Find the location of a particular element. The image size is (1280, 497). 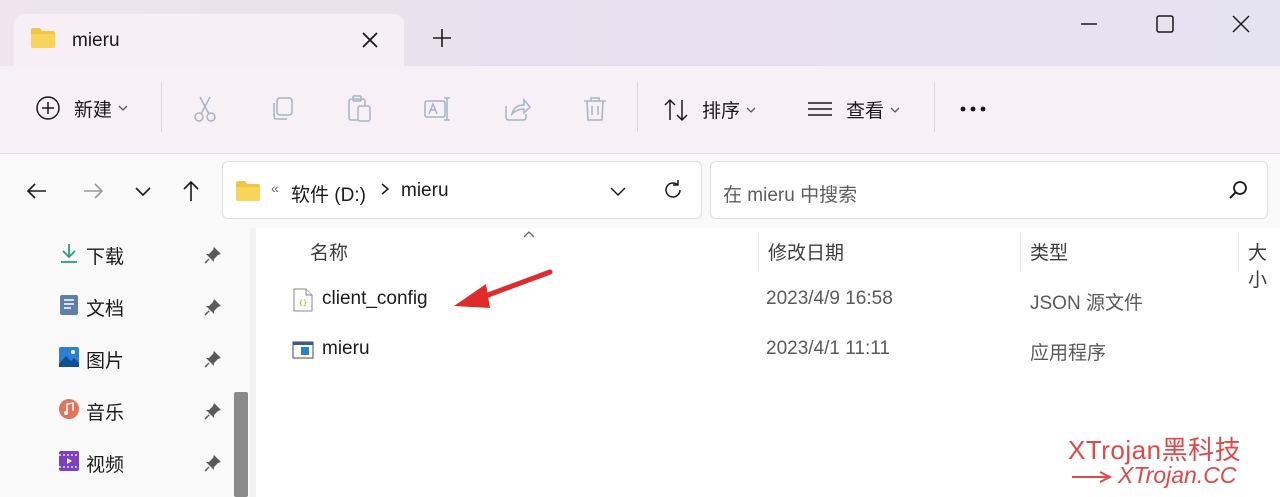

cut-icon is located at coordinates (205, 109).